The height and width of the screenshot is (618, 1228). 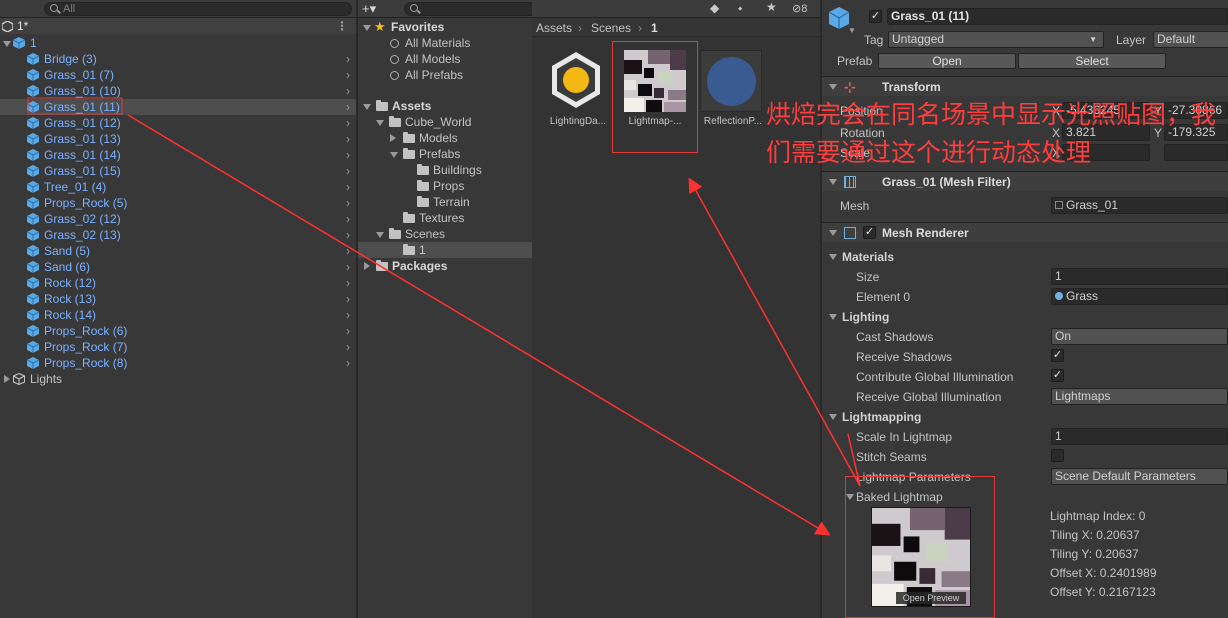 What do you see at coordinates (178, 283) in the screenshot?
I see `hierarchy-item: Rock (12) ›` at bounding box center [178, 283].